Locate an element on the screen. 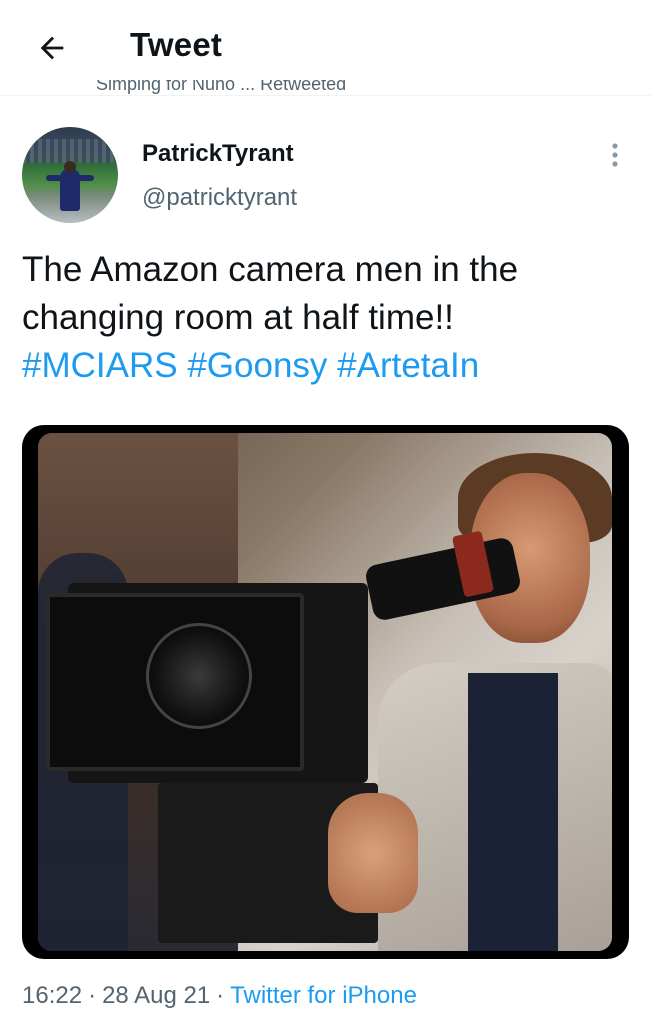  avatar is located at coordinates (70, 175).